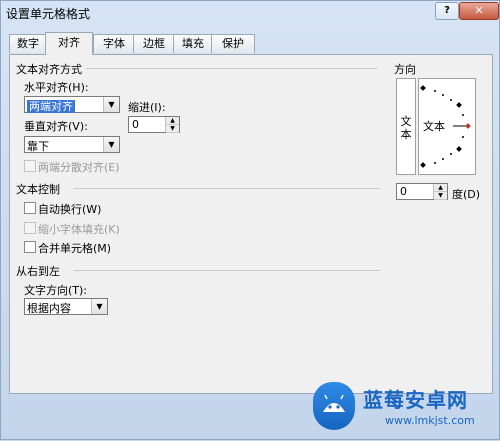 The height and width of the screenshot is (441, 500). I want to click on tab-font: 字体, so click(114, 43).